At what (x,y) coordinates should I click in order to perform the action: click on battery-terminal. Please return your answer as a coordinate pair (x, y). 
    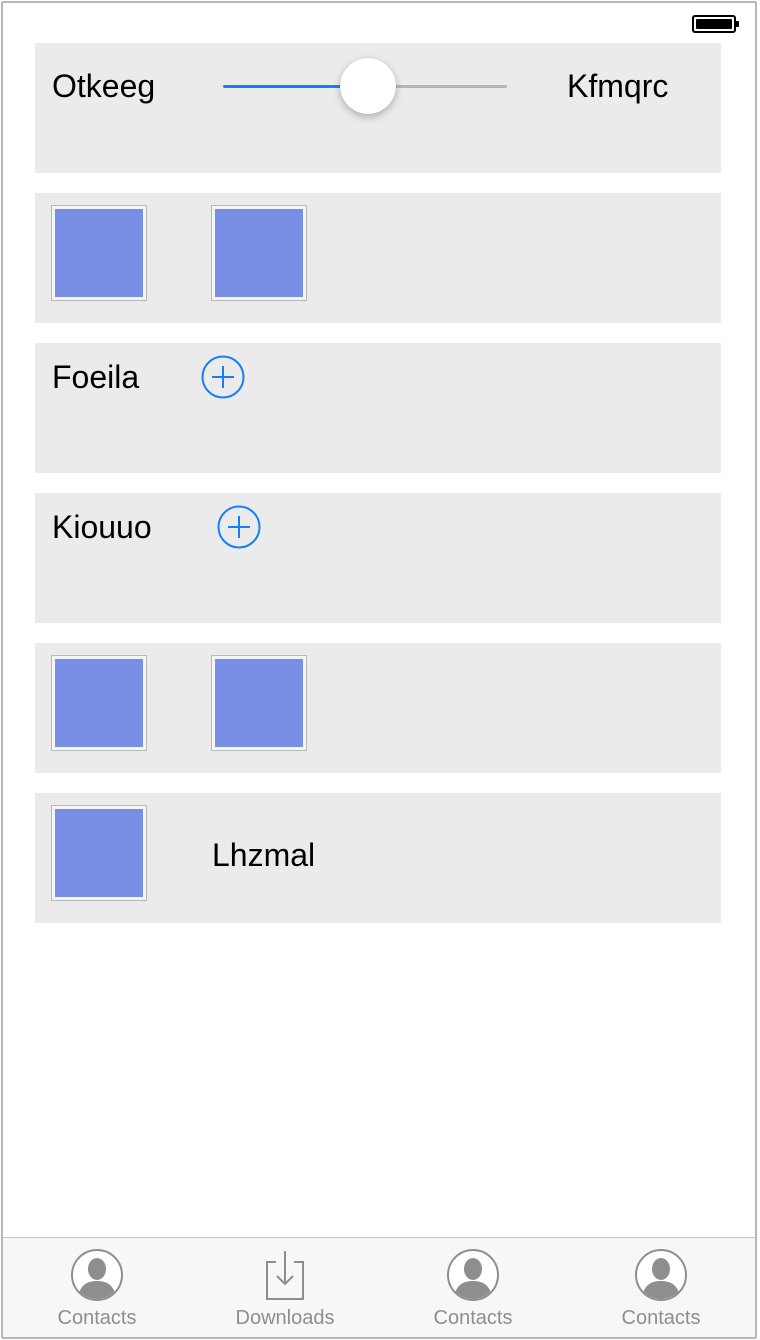
    Looking at the image, I should click on (737, 24).